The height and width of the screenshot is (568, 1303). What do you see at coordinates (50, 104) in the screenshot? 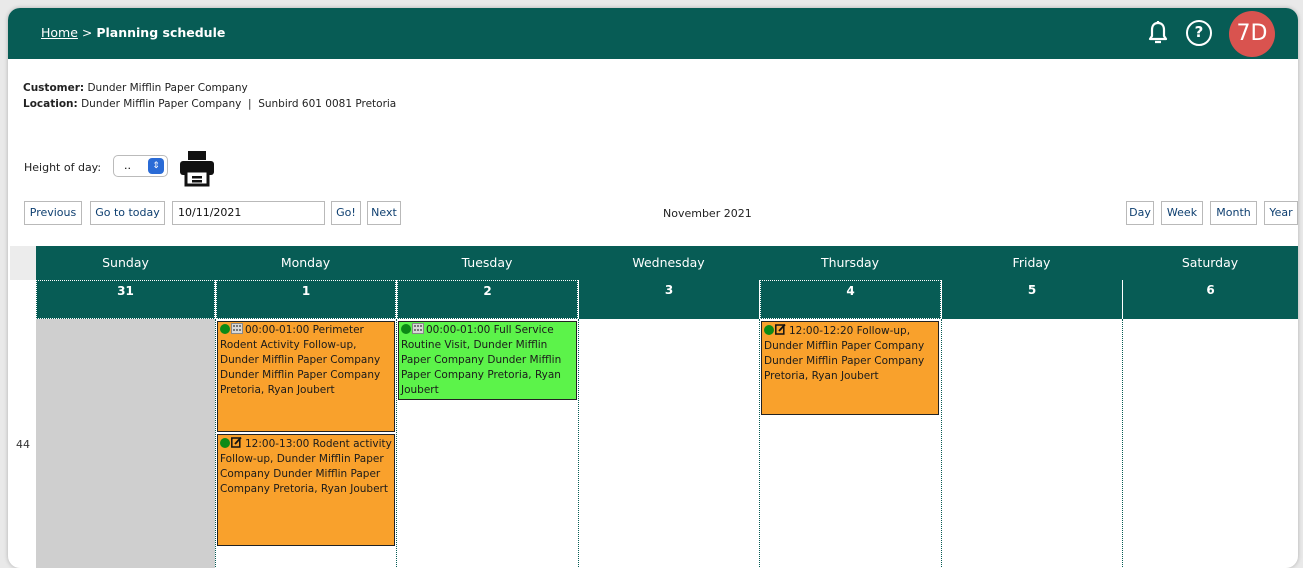
I see `location-label: Location:` at bounding box center [50, 104].